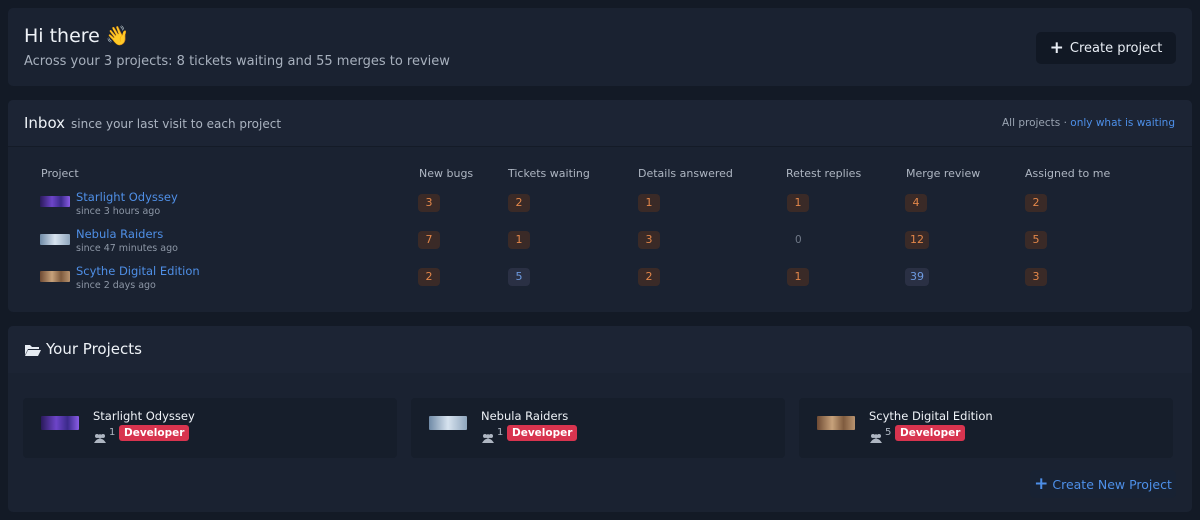  What do you see at coordinates (916, 203) in the screenshot?
I see `count-merge-review: 4` at bounding box center [916, 203].